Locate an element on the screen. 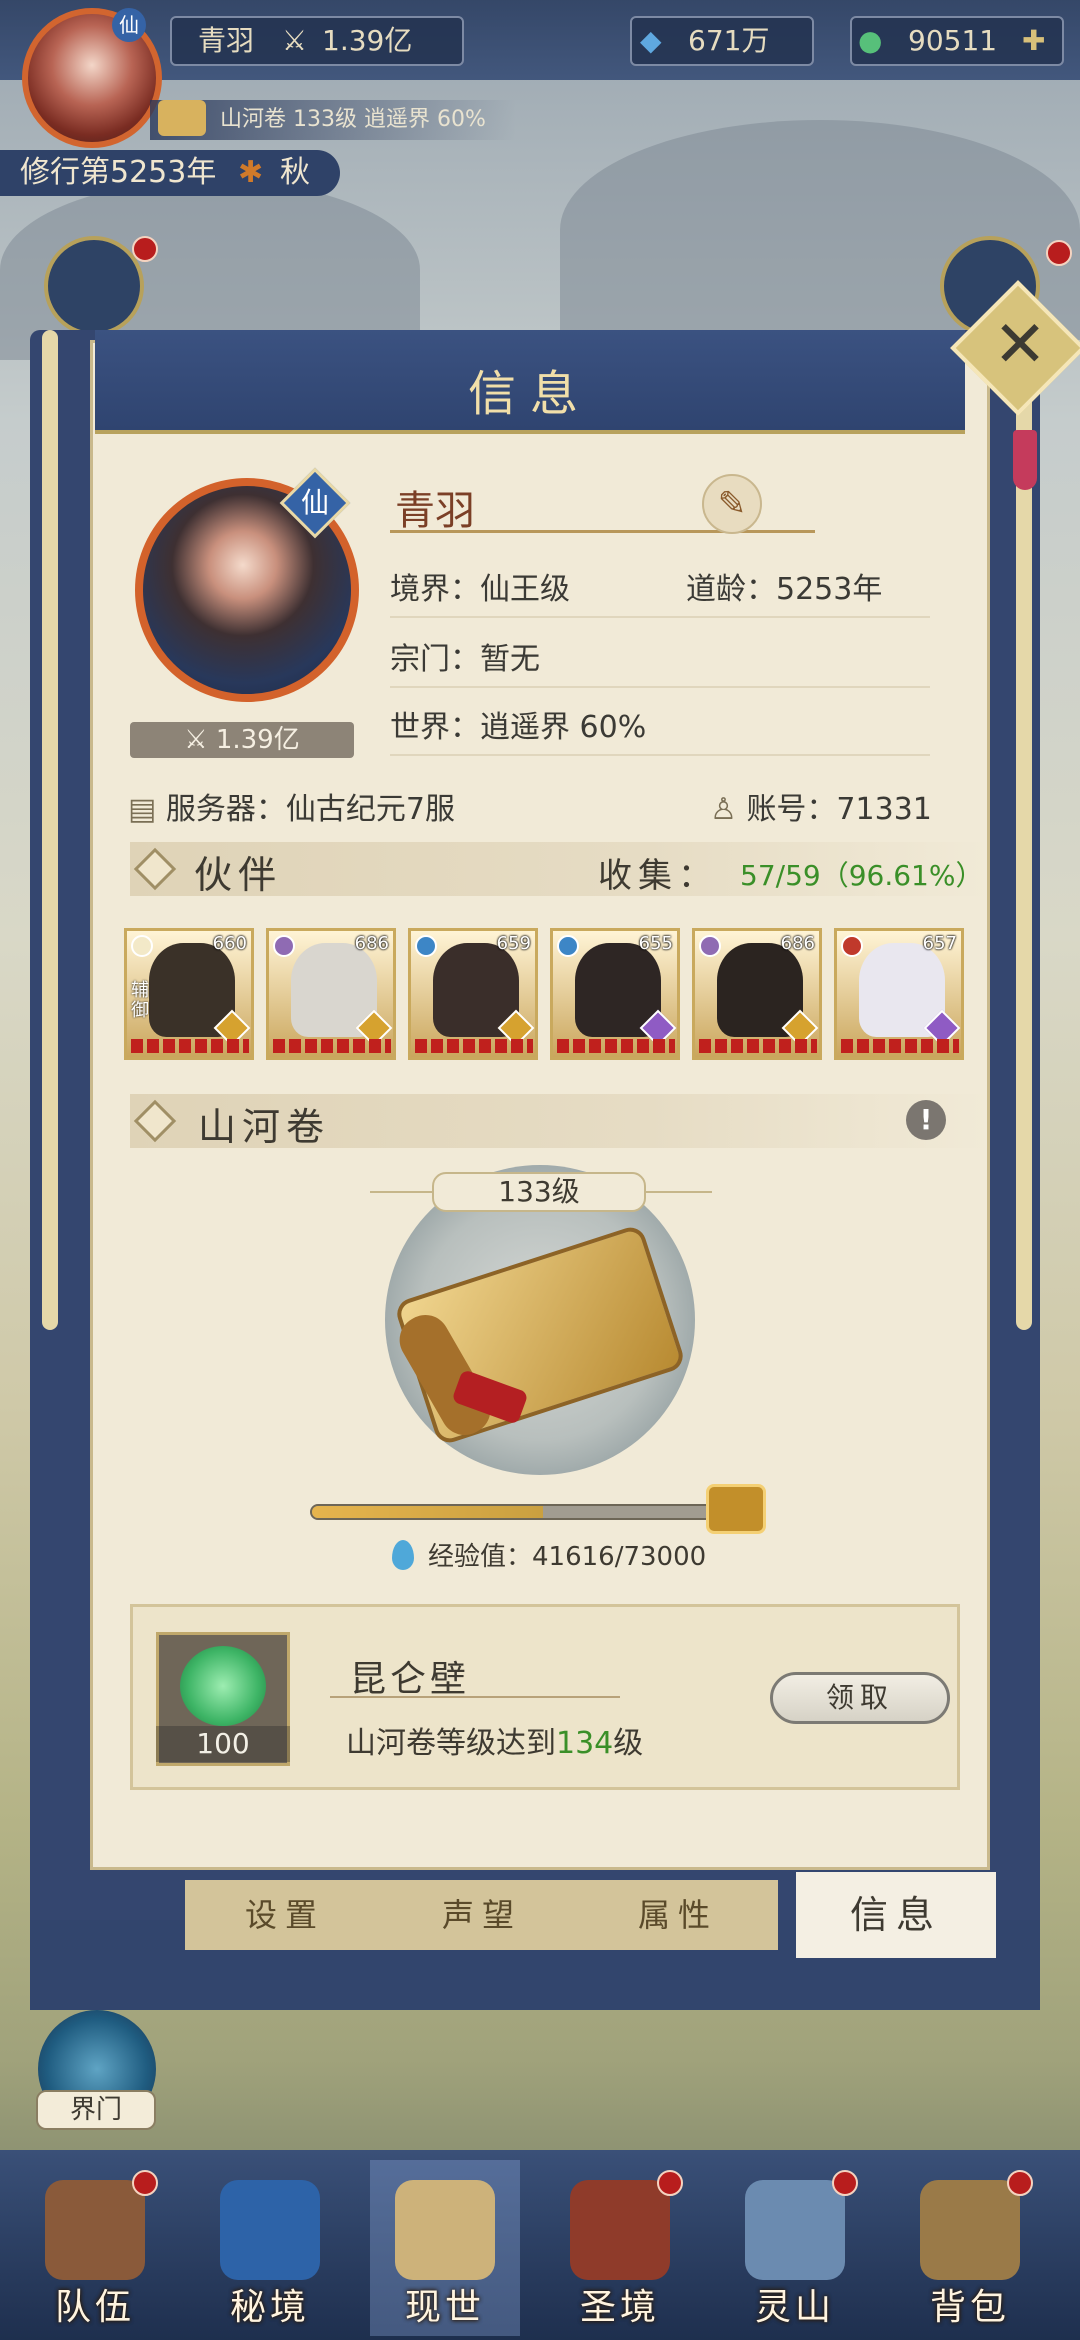  power-tag: ⚔ 1.39亿 is located at coordinates (242, 740).